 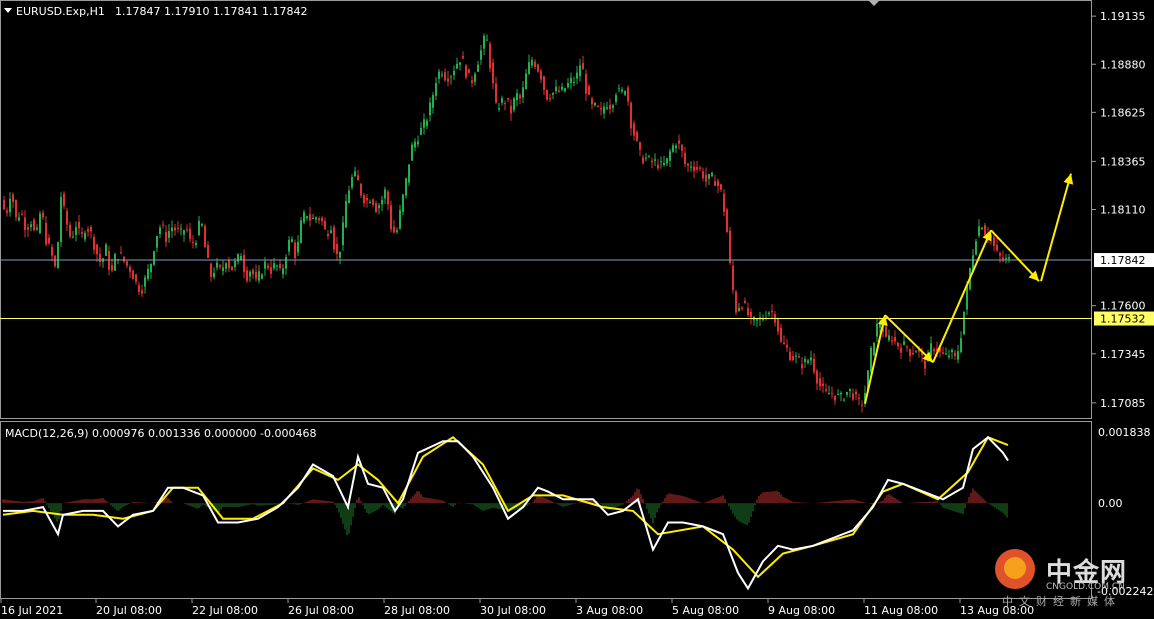 I want to click on macd-scale-top: 0.001838, so click(x=1124, y=432).